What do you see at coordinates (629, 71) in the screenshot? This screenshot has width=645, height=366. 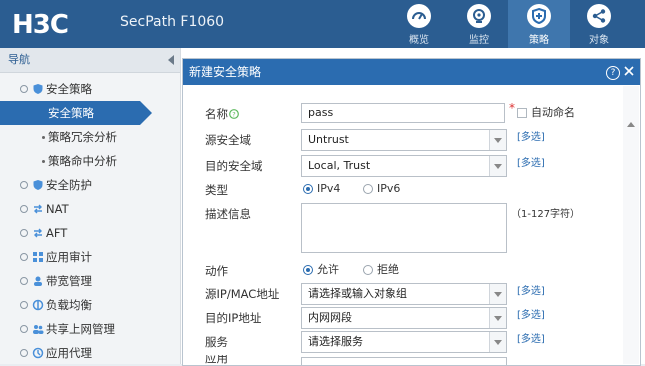 I see `close-icon` at bounding box center [629, 71].